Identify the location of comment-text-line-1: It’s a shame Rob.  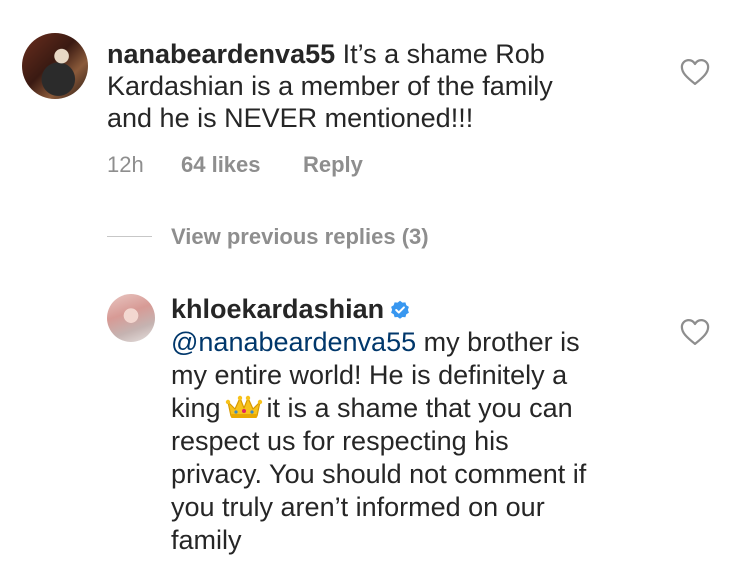
(443, 54).